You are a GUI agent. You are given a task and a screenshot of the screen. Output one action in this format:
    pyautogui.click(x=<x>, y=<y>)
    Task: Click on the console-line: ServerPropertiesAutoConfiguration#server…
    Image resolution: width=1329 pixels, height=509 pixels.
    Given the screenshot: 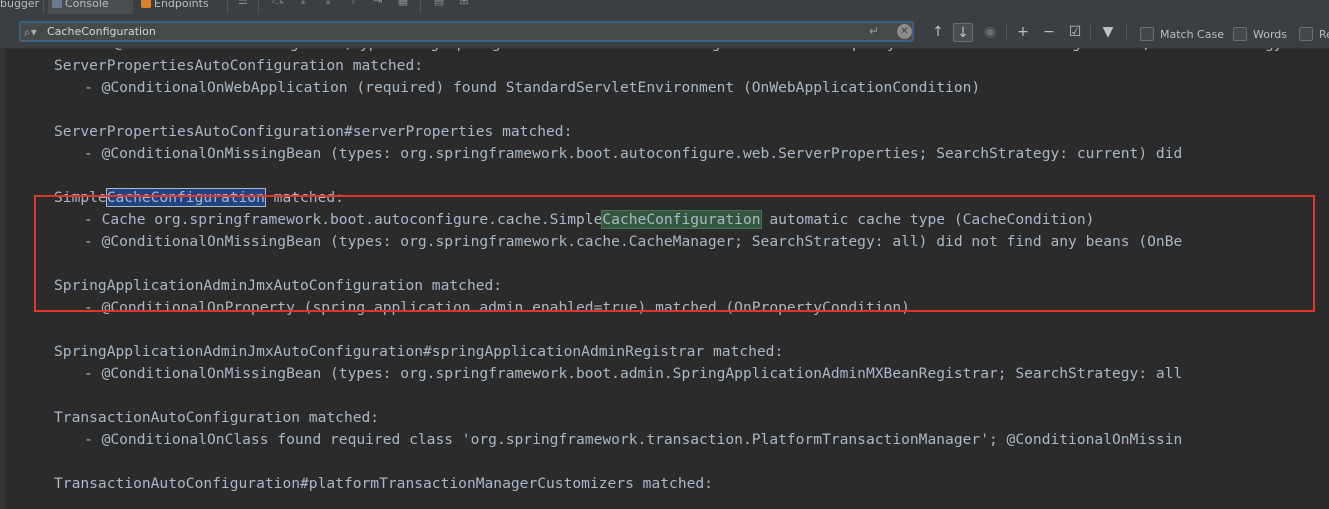 What is the action you would take?
    pyautogui.click(x=313, y=131)
    